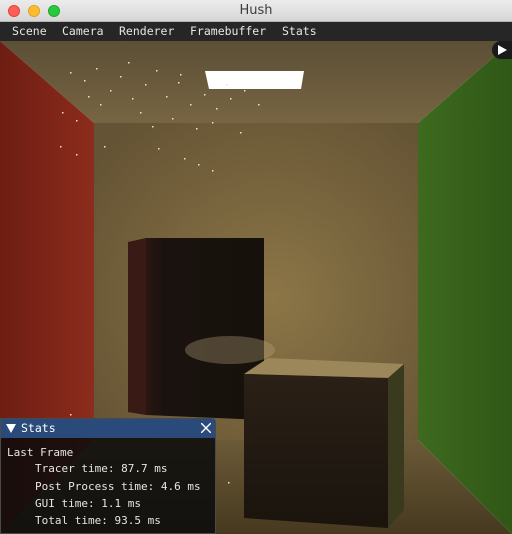 This screenshot has height=534, width=512. Describe the element at coordinates (206, 428) in the screenshot. I see `close-icon` at that location.